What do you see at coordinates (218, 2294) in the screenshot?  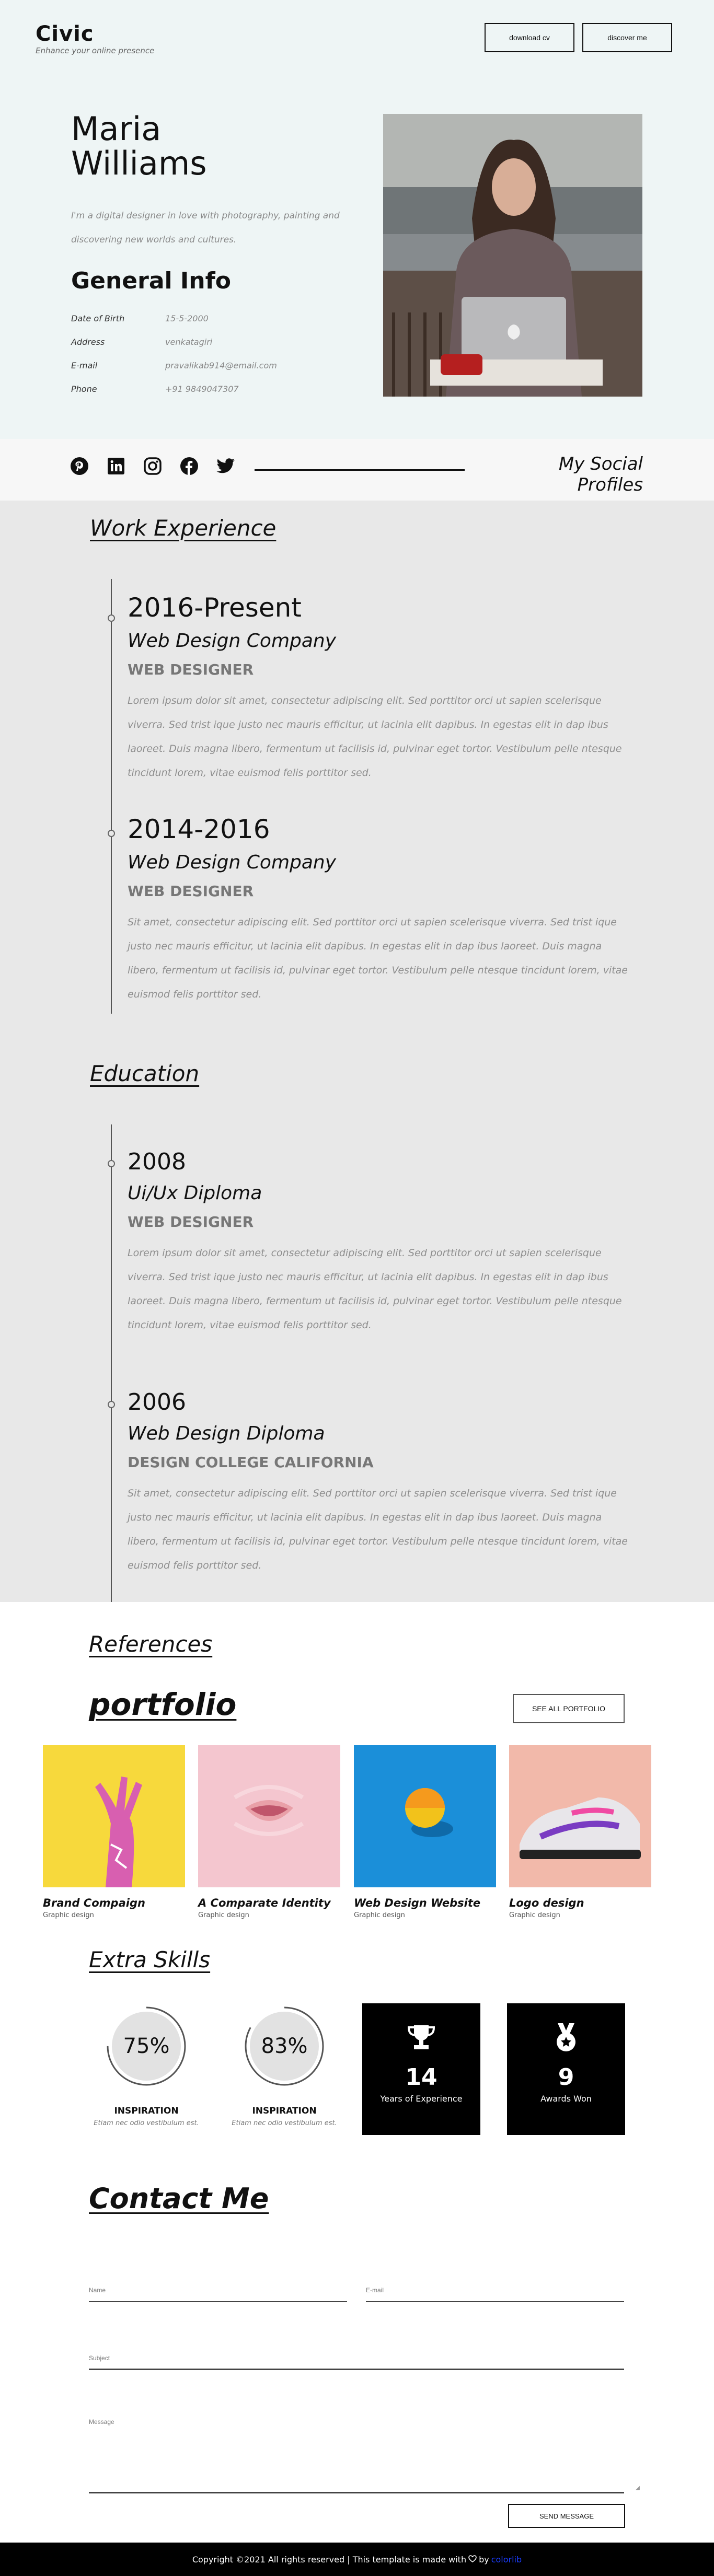 I see `name-field: Name` at bounding box center [218, 2294].